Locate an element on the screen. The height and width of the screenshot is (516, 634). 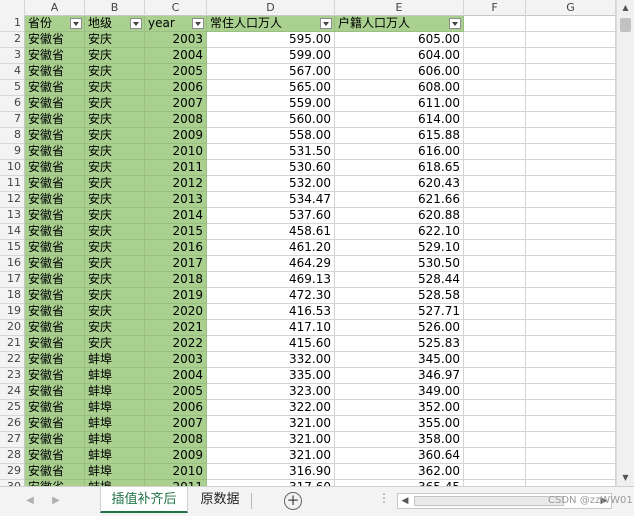
cell-year: 2009 is located at coordinates (176, 456).